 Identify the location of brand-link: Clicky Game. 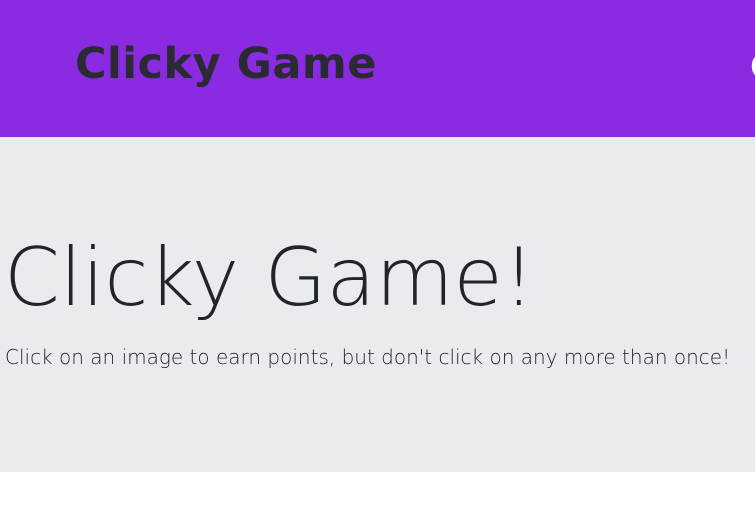
(226, 64).